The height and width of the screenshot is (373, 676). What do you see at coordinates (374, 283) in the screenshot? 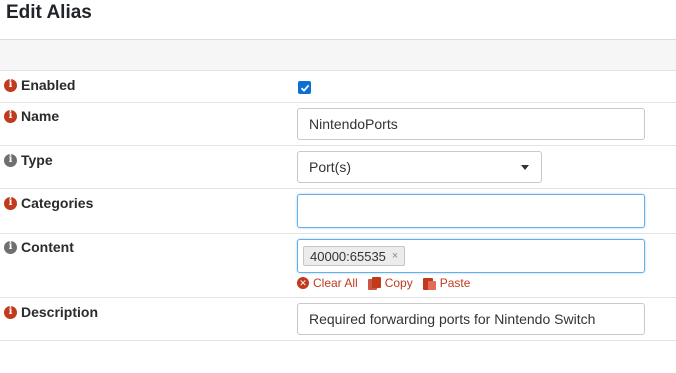
I see `copy-icon` at bounding box center [374, 283].